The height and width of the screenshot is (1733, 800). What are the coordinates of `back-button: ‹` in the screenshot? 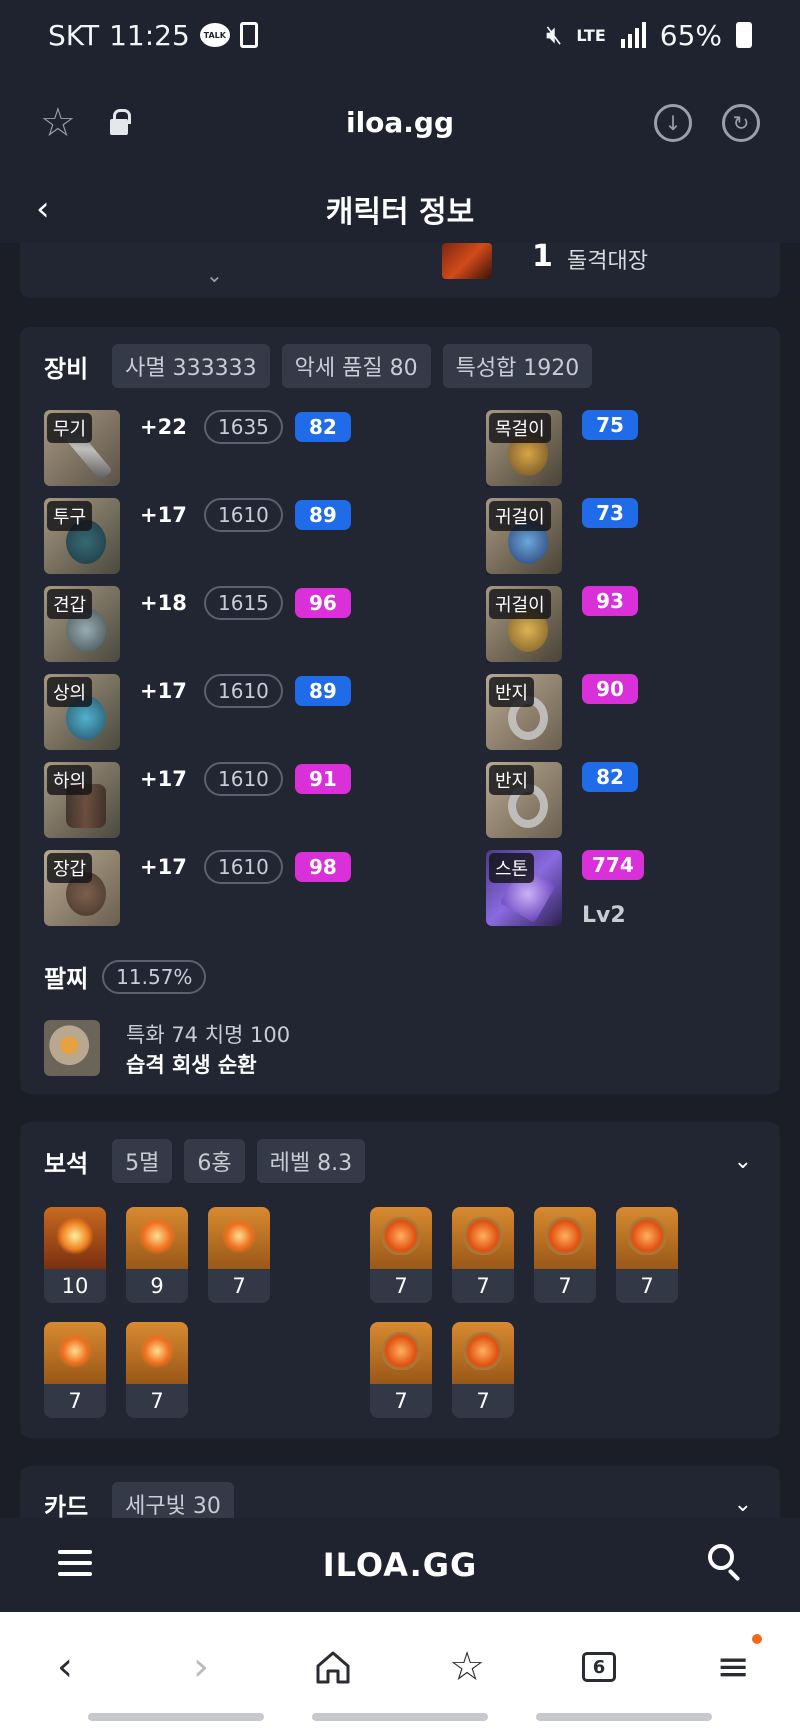 It's located at (43, 209).